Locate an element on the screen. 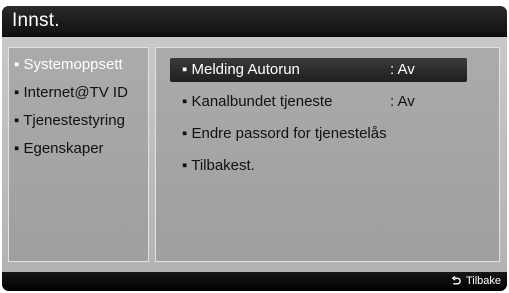 The height and width of the screenshot is (293, 509). page-title: Innst. is located at coordinates (36, 20).